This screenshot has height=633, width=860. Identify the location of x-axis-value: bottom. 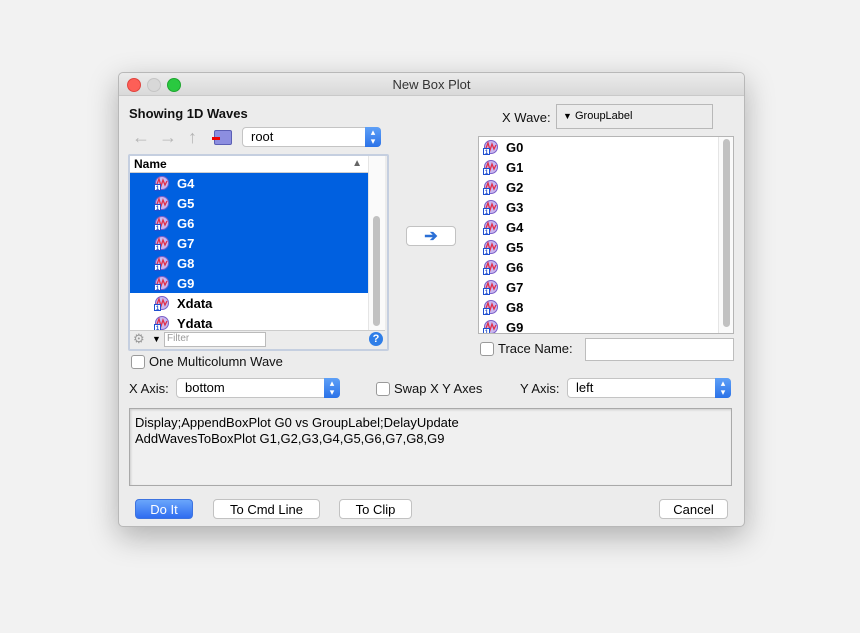
(205, 387).